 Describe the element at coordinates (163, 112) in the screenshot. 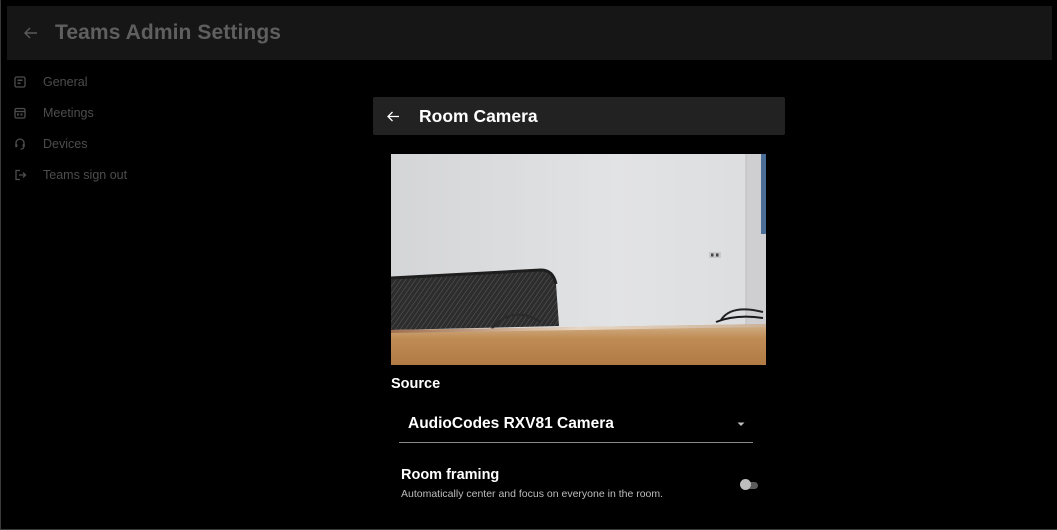

I see `sidebar-item-meetings: Meetings` at that location.